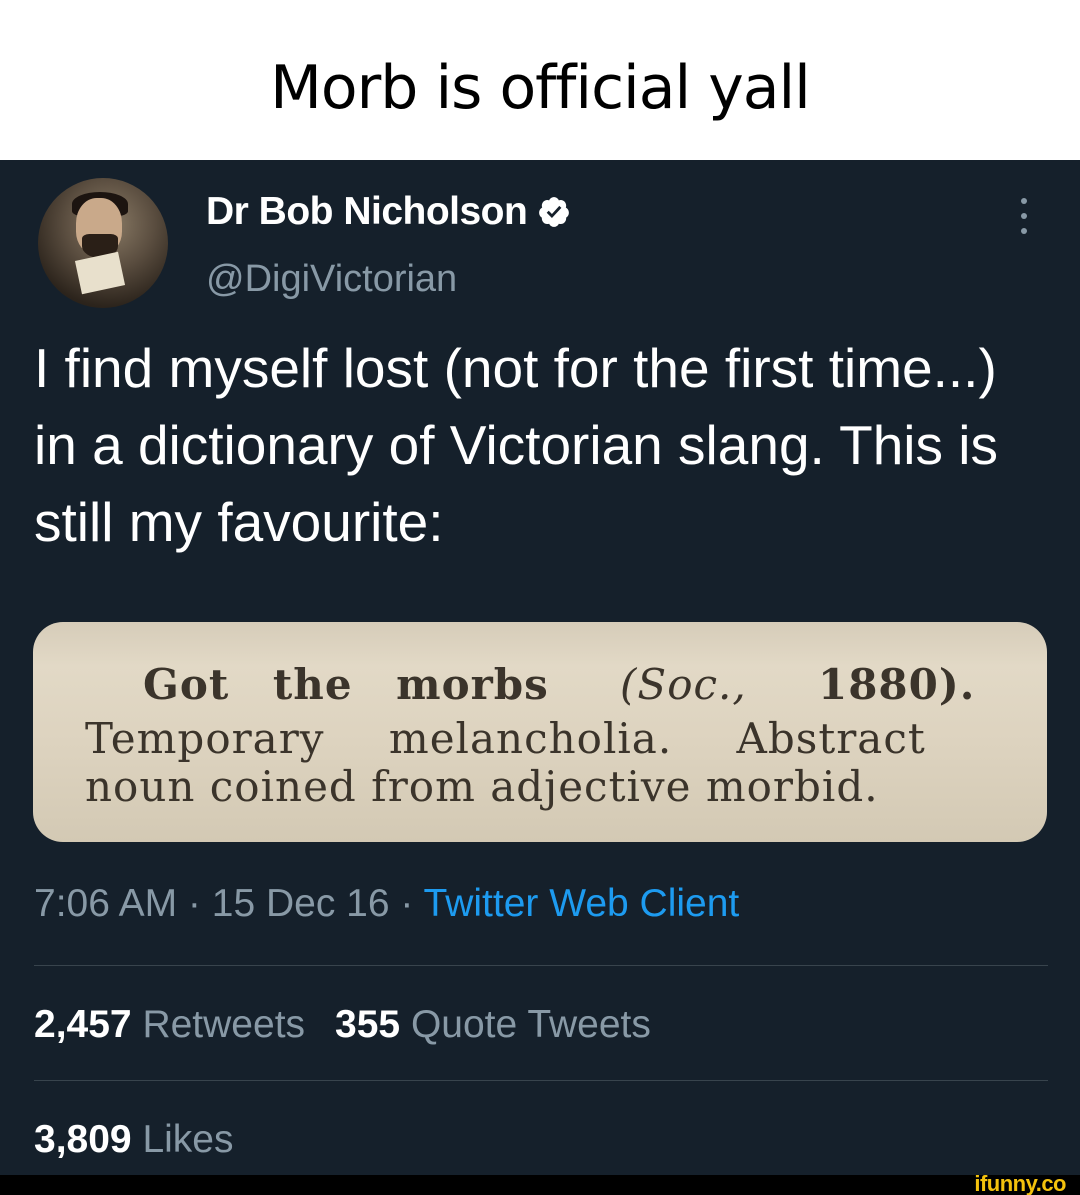 The image size is (1080, 1195). What do you see at coordinates (103, 243) in the screenshot?
I see `author-avatar` at bounding box center [103, 243].